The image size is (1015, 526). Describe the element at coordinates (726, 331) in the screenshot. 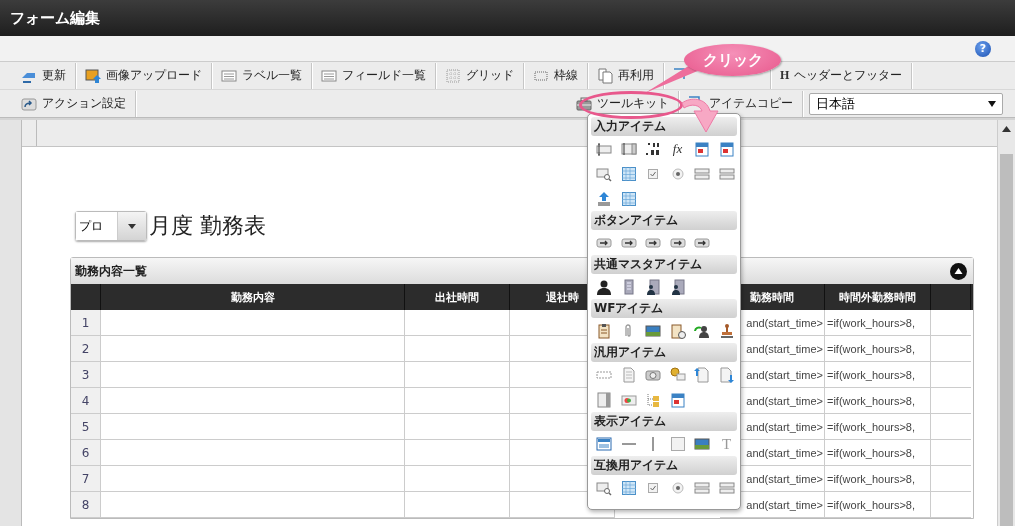

I see `stamp-icon` at that location.